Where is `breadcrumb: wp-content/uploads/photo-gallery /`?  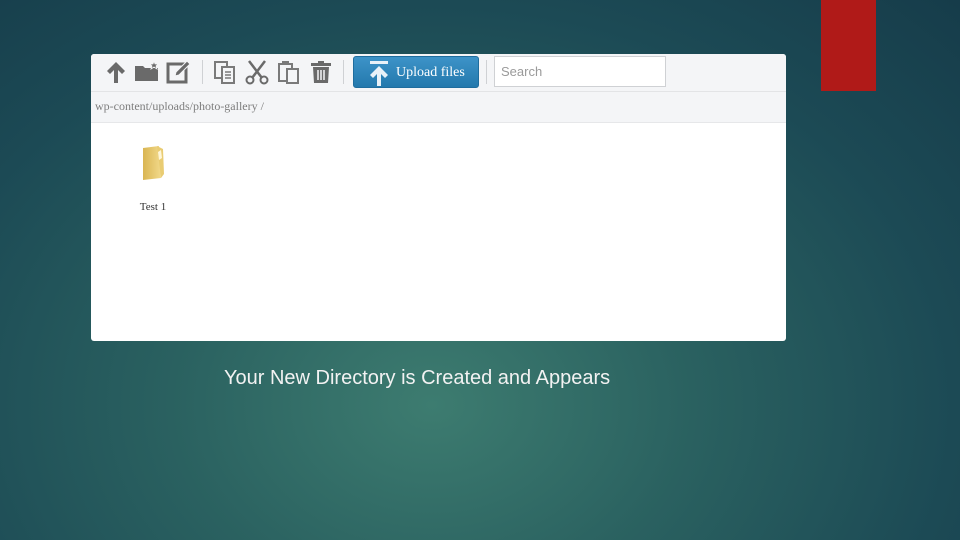 breadcrumb: wp-content/uploads/photo-gallery / is located at coordinates (179, 106).